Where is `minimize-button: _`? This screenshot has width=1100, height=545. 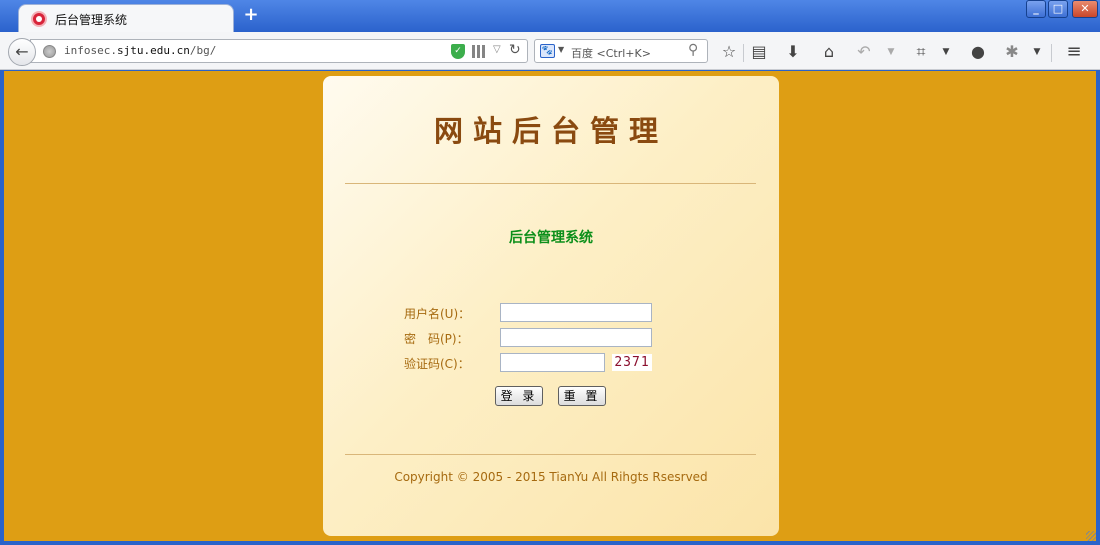
minimize-button: _ is located at coordinates (1036, 9).